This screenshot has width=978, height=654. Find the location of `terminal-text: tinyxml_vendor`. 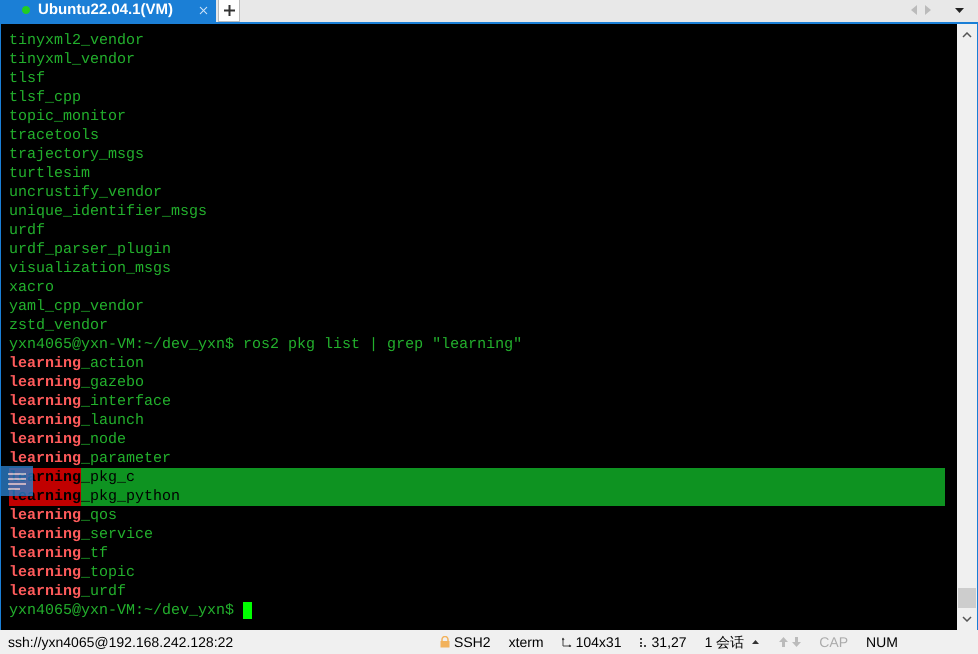

terminal-text: tinyxml_vendor is located at coordinates (72, 59).